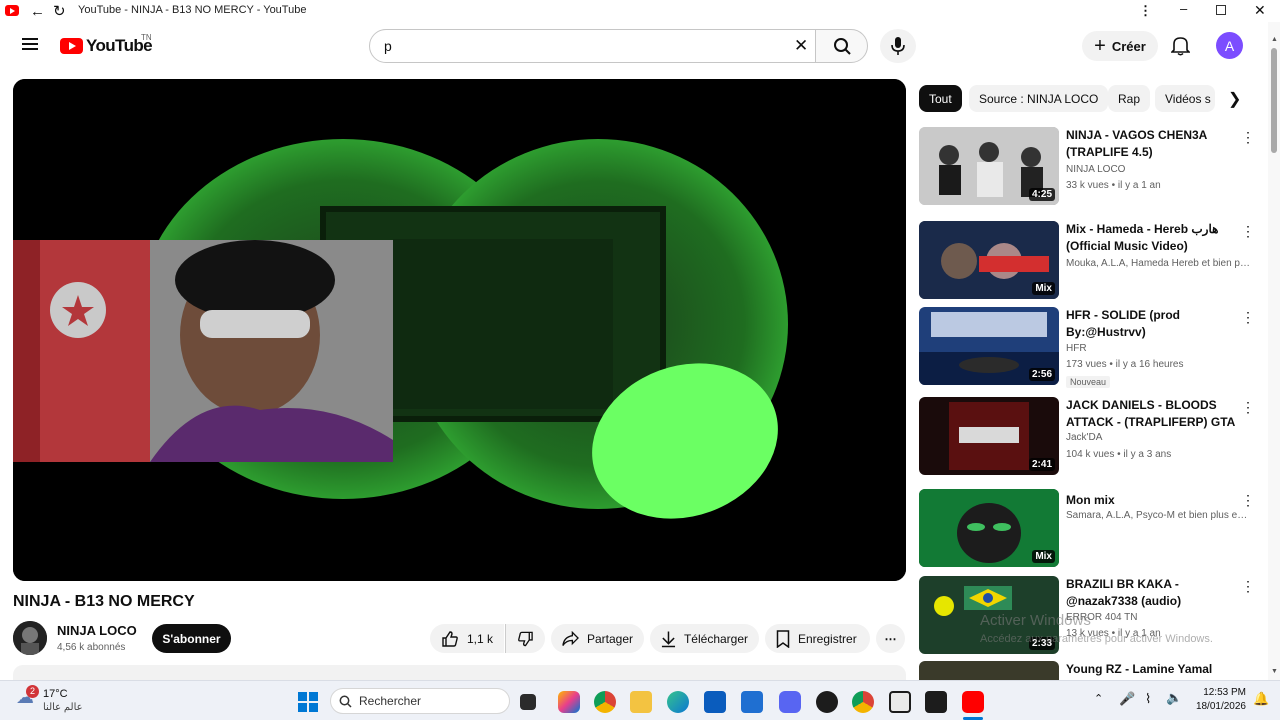  I want to click on back-icon: ←, so click(37, 11).